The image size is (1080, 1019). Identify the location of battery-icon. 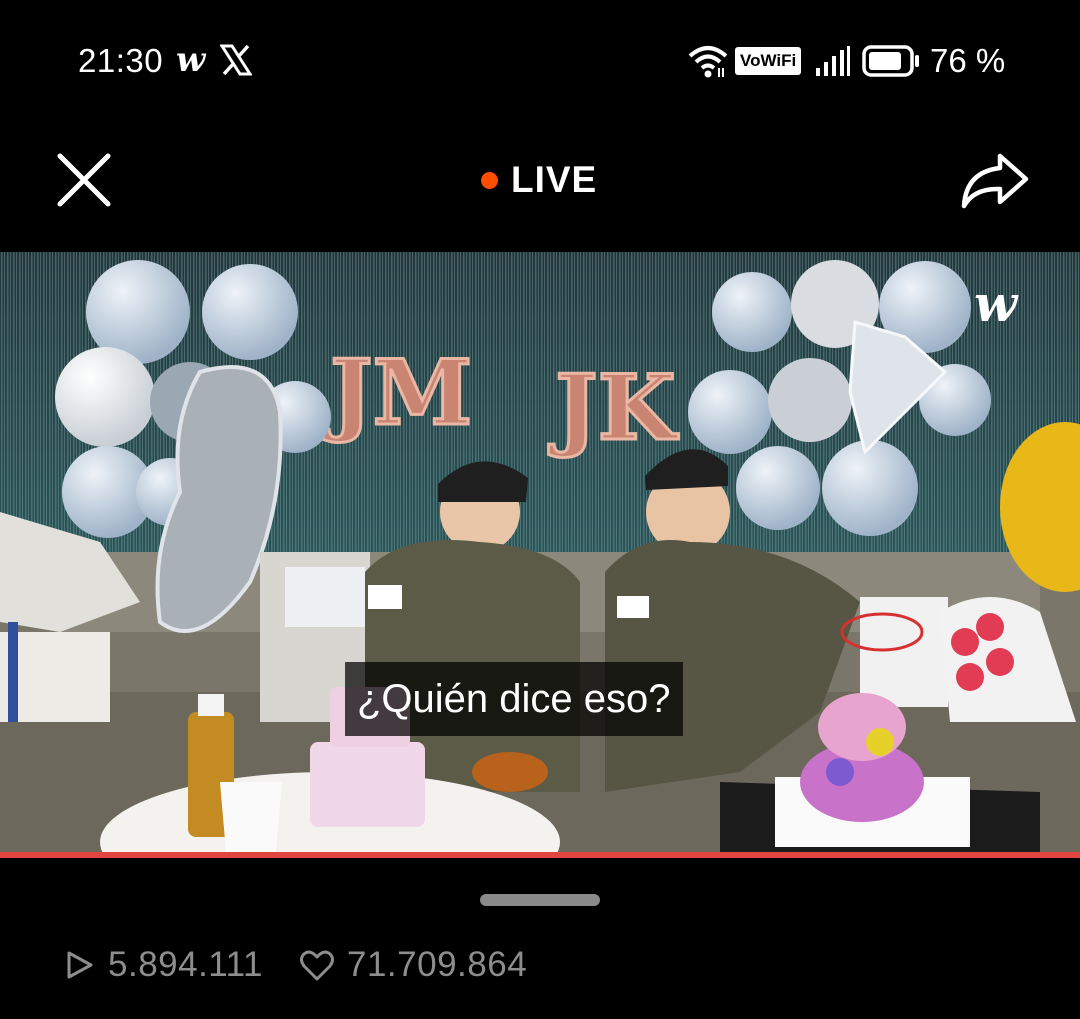
(890, 61).